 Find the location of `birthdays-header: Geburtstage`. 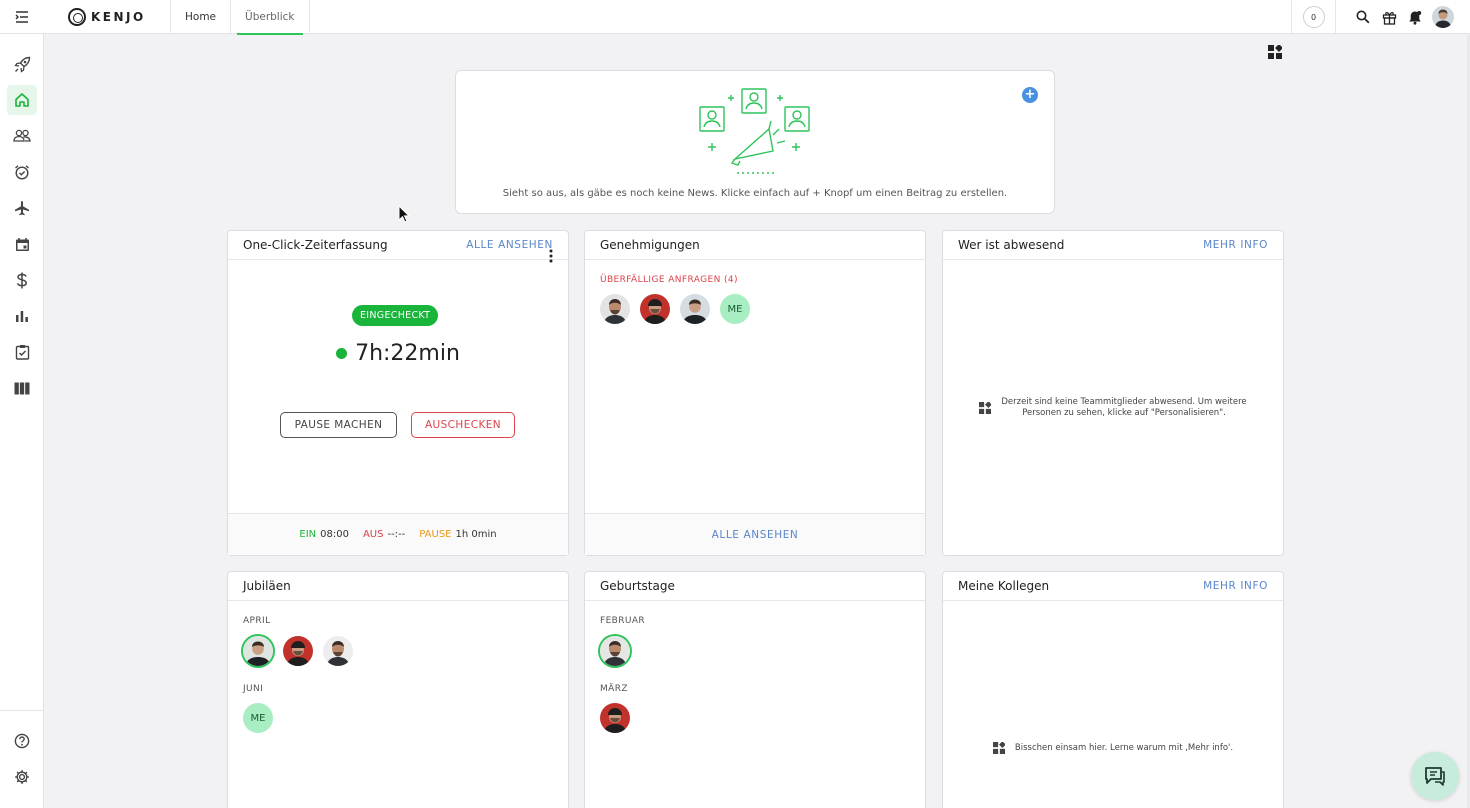

birthdays-header: Geburtstage is located at coordinates (755, 586).